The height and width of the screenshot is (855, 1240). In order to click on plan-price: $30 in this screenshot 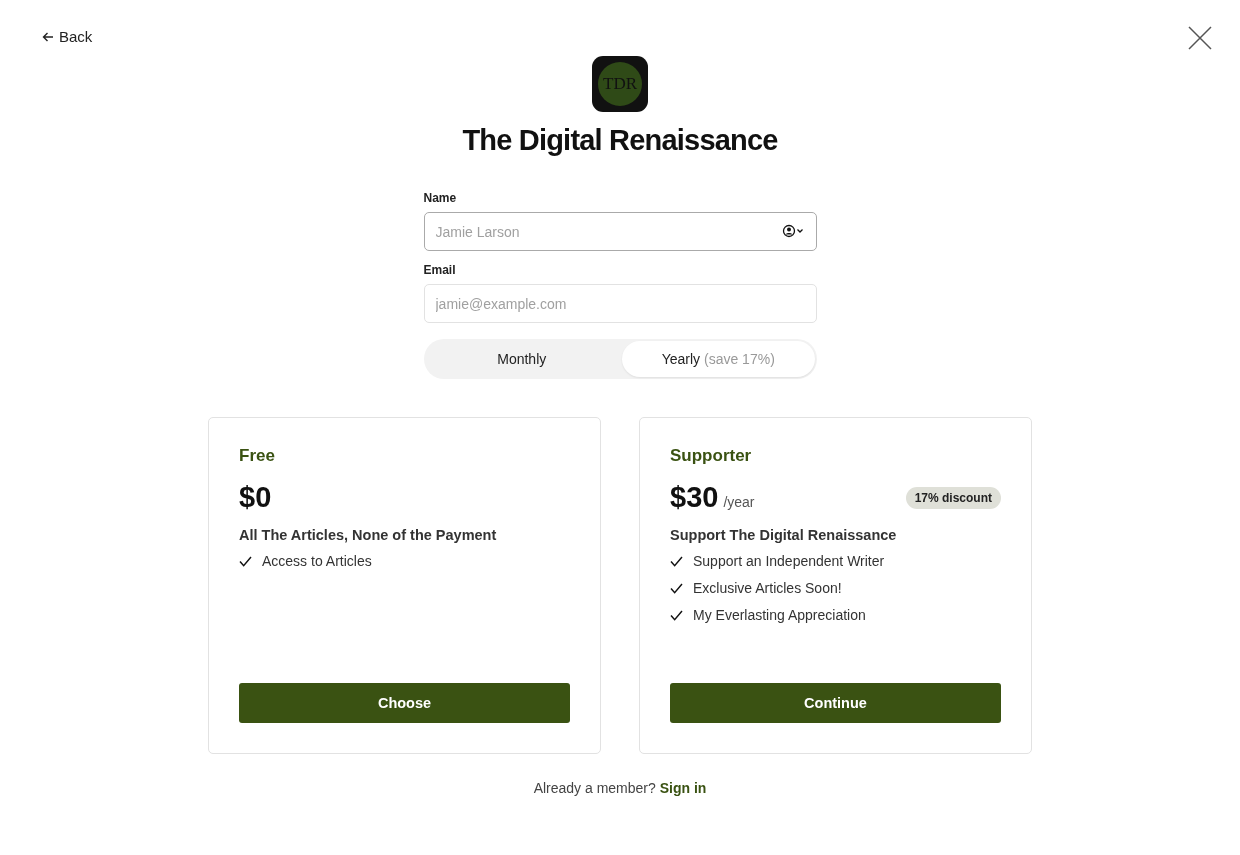, I will do `click(694, 497)`.